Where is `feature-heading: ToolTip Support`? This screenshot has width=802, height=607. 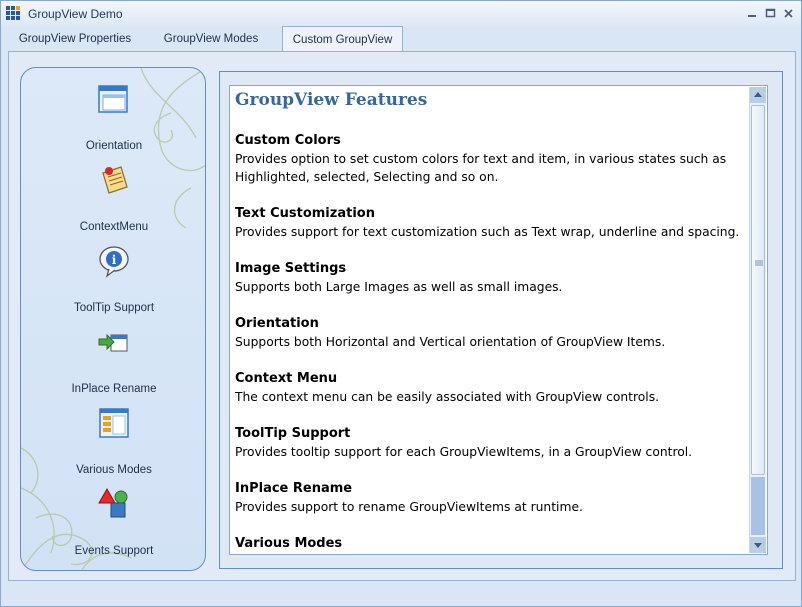
feature-heading: ToolTip Support is located at coordinates (293, 433).